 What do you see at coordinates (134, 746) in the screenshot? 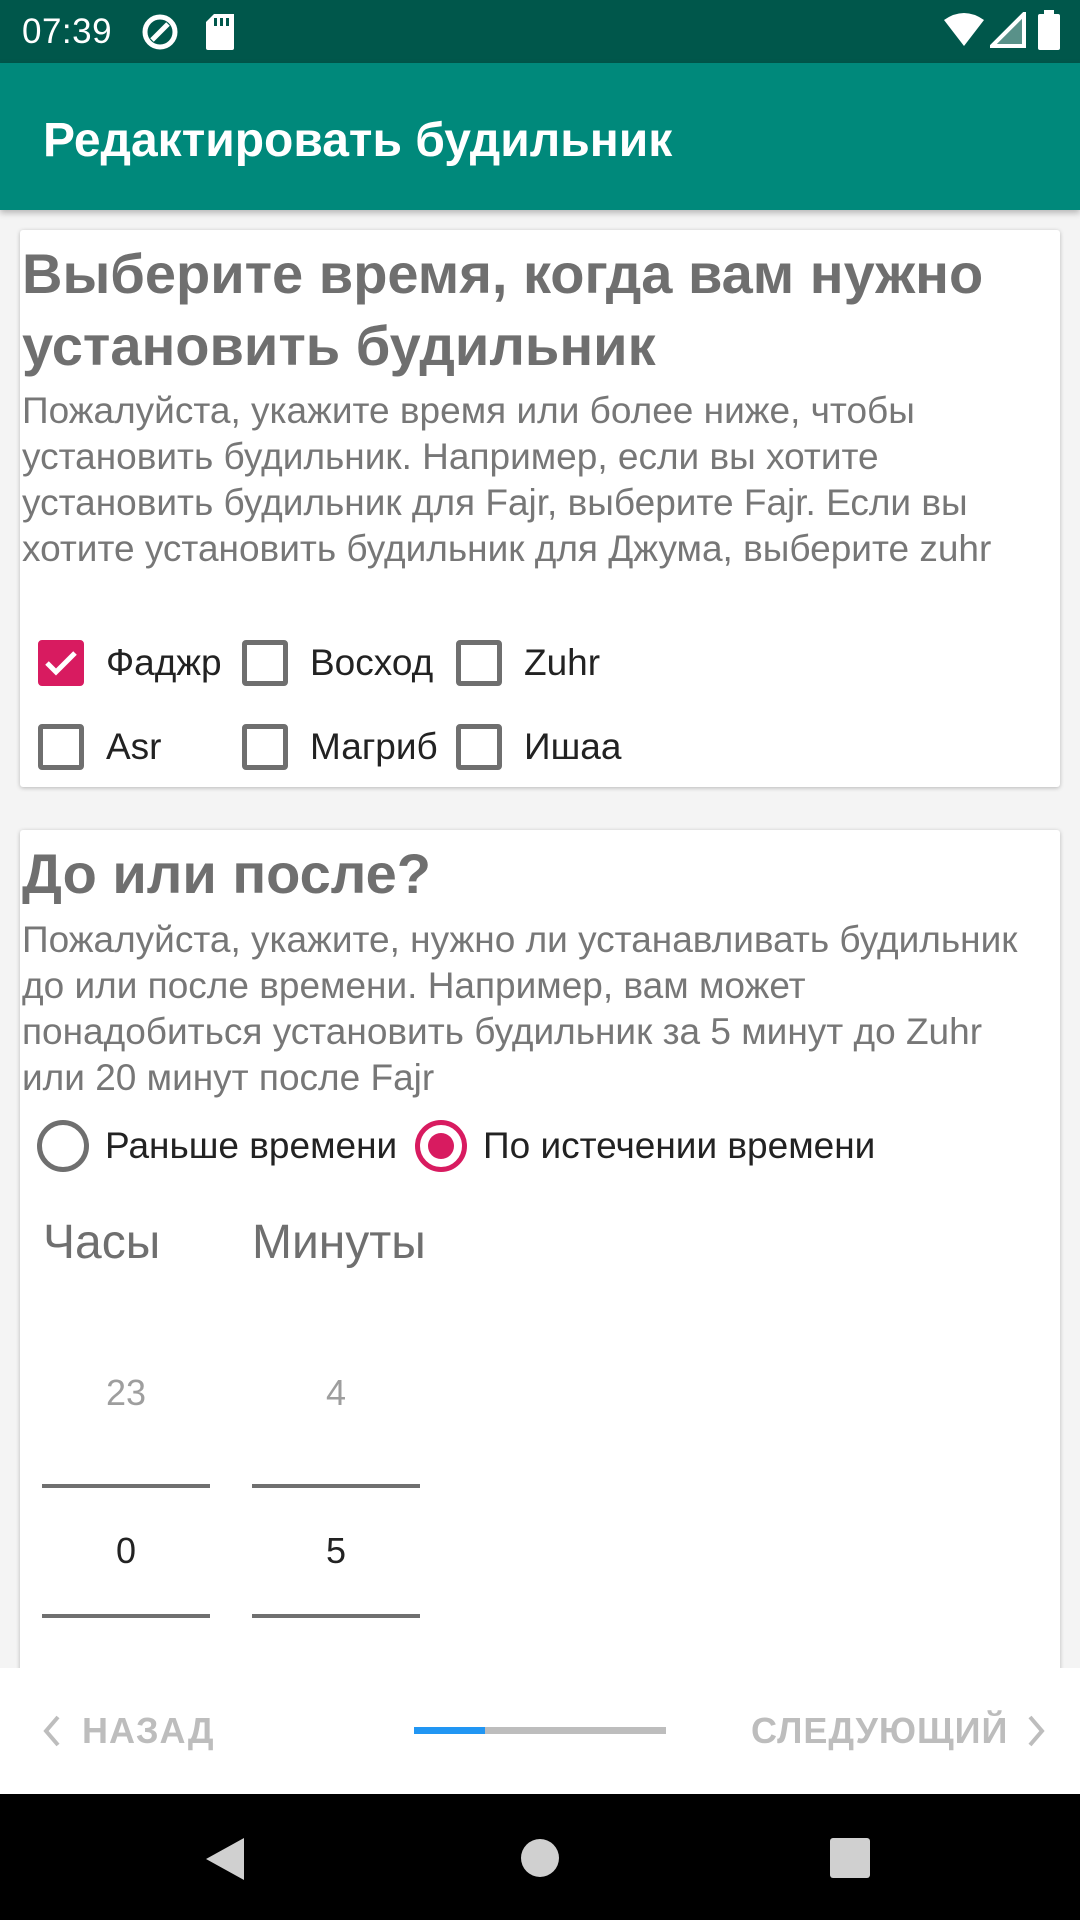
I see `checkbox-label: Asr` at bounding box center [134, 746].